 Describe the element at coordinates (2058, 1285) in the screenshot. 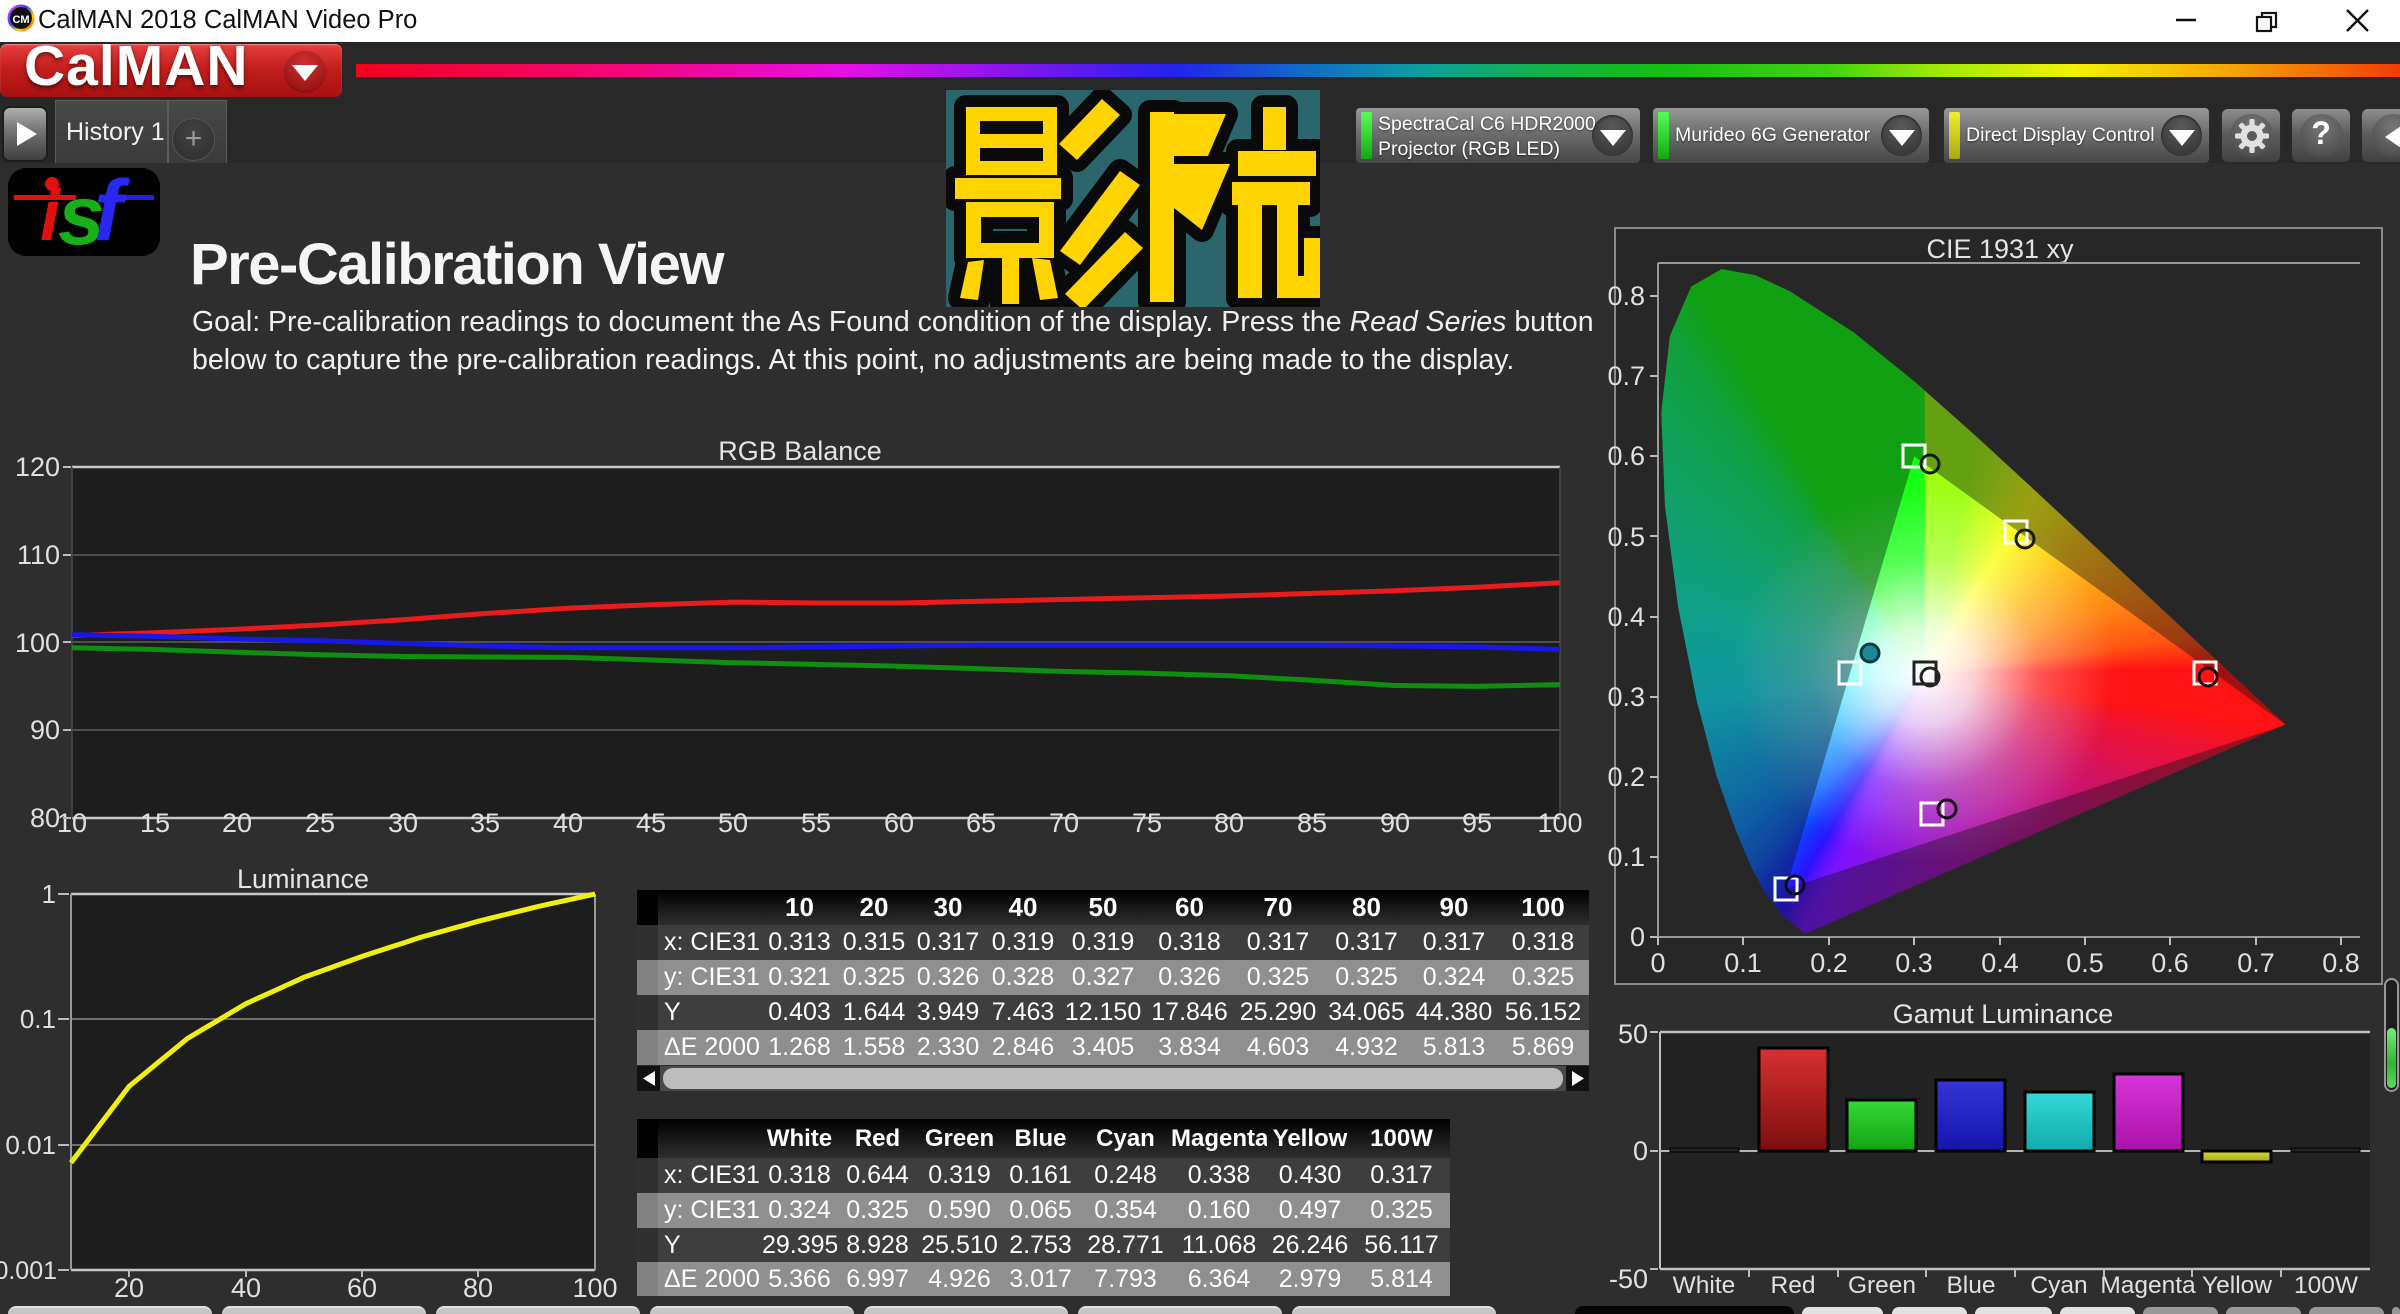

I see `svg-text: Cyan` at that location.